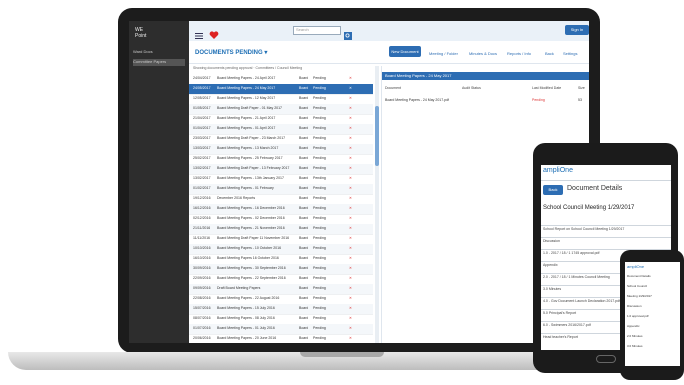  What do you see at coordinates (443, 53) in the screenshot?
I see `tab-meeting-folder: Meeting / Folder` at bounding box center [443, 53].